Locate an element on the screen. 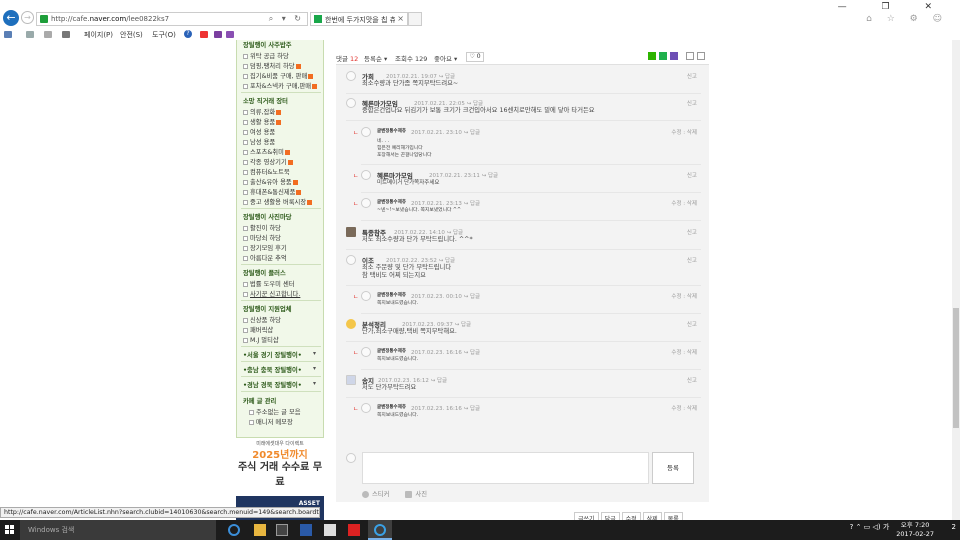 The image size is (960, 540). submit-comment-button: 등록 is located at coordinates (673, 468).